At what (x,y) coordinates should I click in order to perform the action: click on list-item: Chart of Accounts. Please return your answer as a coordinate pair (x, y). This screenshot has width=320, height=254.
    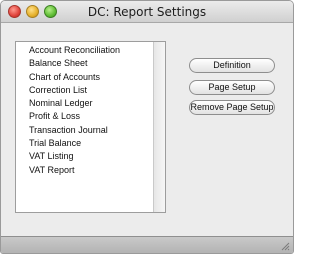
    Looking at the image, I should click on (85, 77).